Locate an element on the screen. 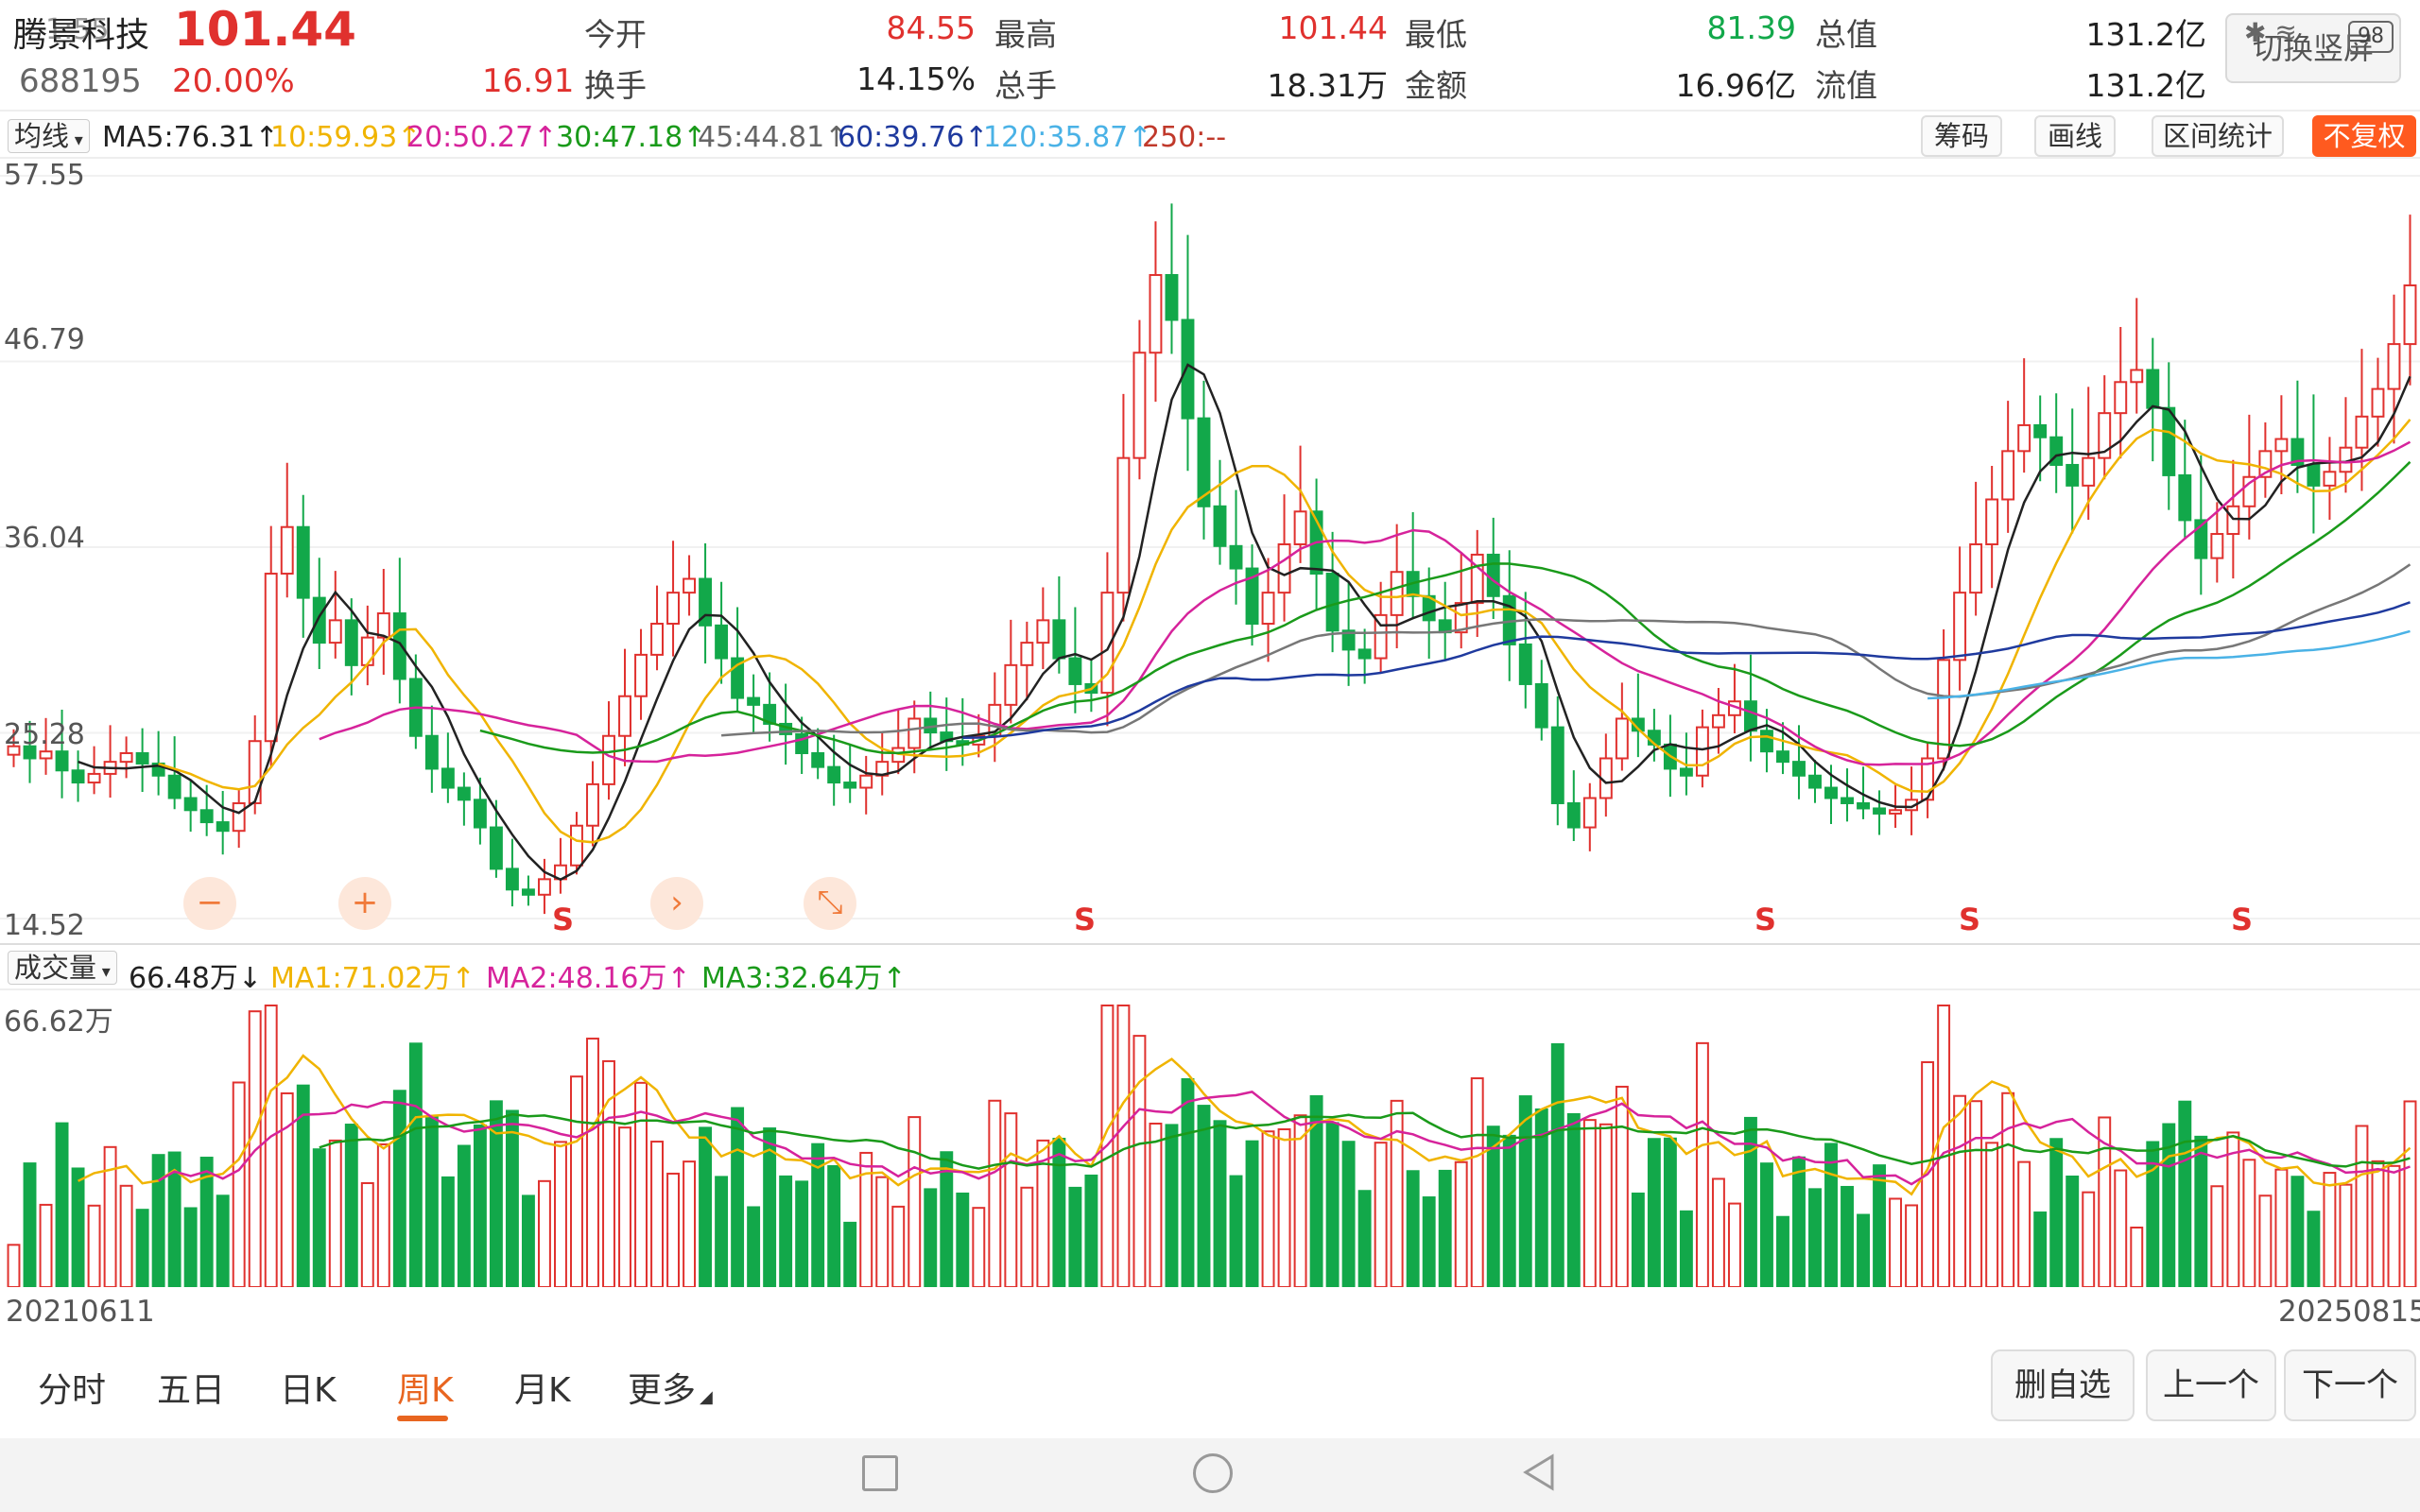  chips-button: 筹码 is located at coordinates (1961, 136).